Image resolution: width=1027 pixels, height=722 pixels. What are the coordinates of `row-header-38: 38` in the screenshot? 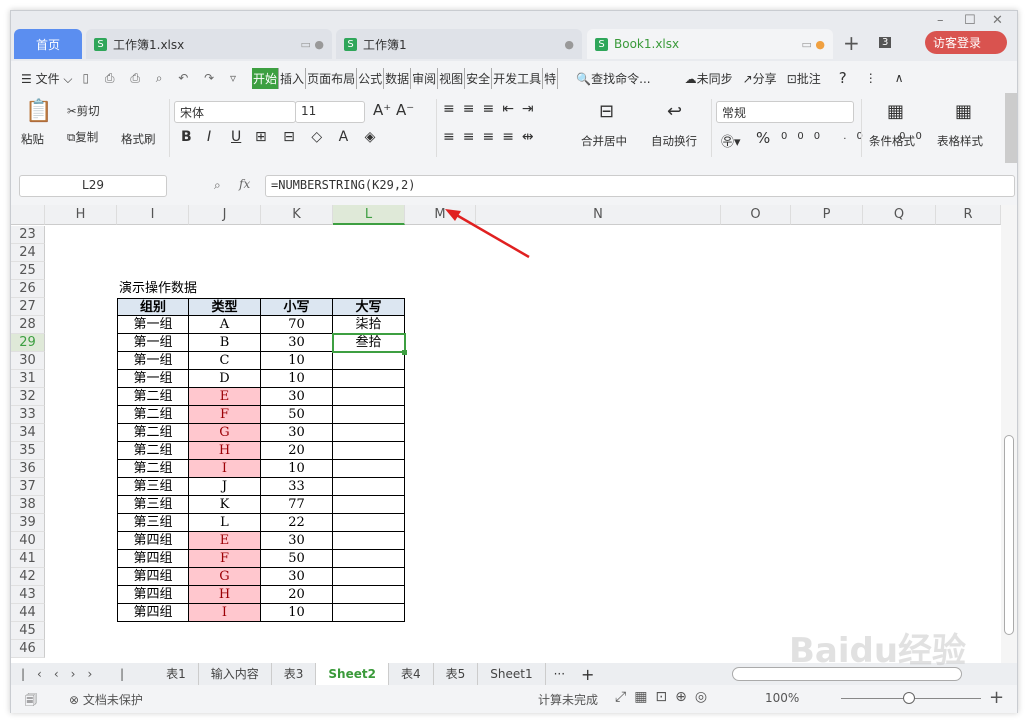 It's located at (28, 505).